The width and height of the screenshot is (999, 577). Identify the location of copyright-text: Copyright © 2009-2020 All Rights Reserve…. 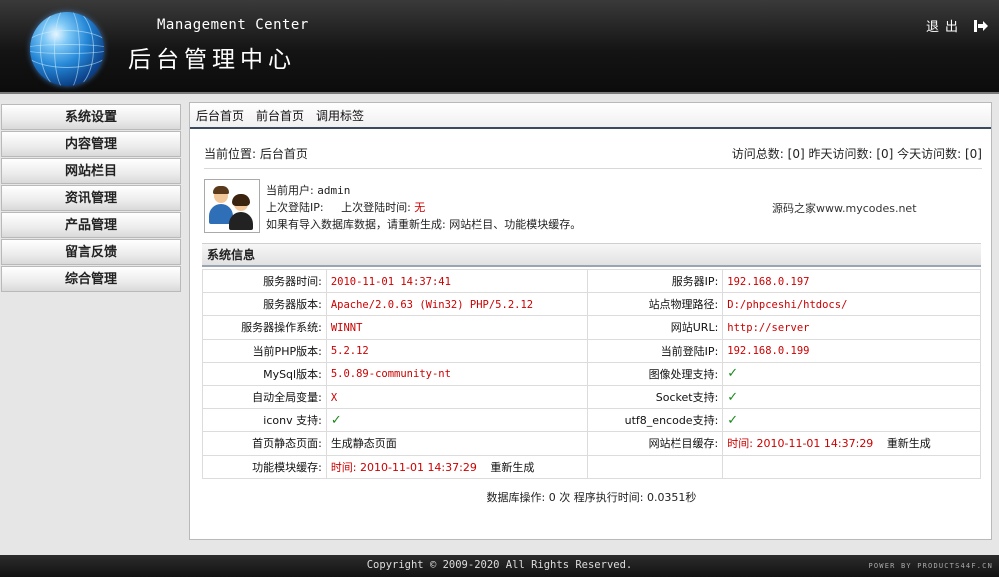
(499, 565).